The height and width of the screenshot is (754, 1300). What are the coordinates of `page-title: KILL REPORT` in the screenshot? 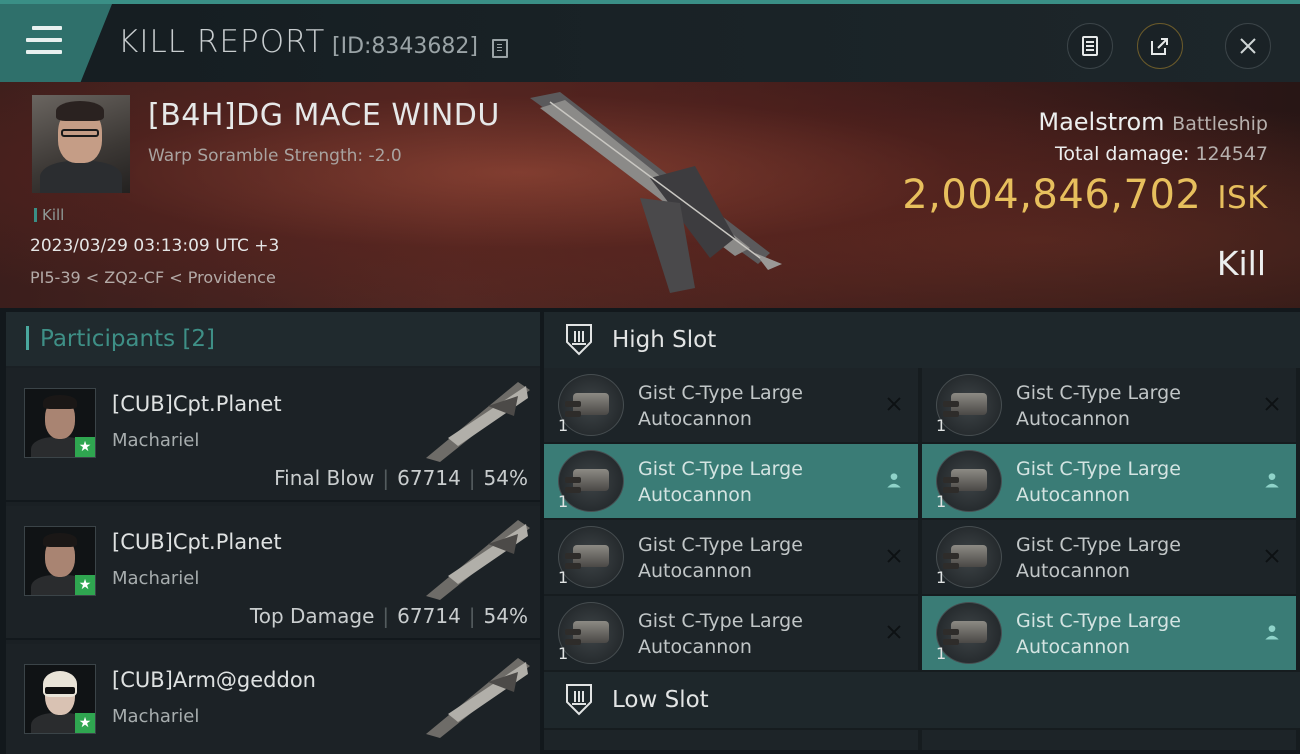 It's located at (222, 42).